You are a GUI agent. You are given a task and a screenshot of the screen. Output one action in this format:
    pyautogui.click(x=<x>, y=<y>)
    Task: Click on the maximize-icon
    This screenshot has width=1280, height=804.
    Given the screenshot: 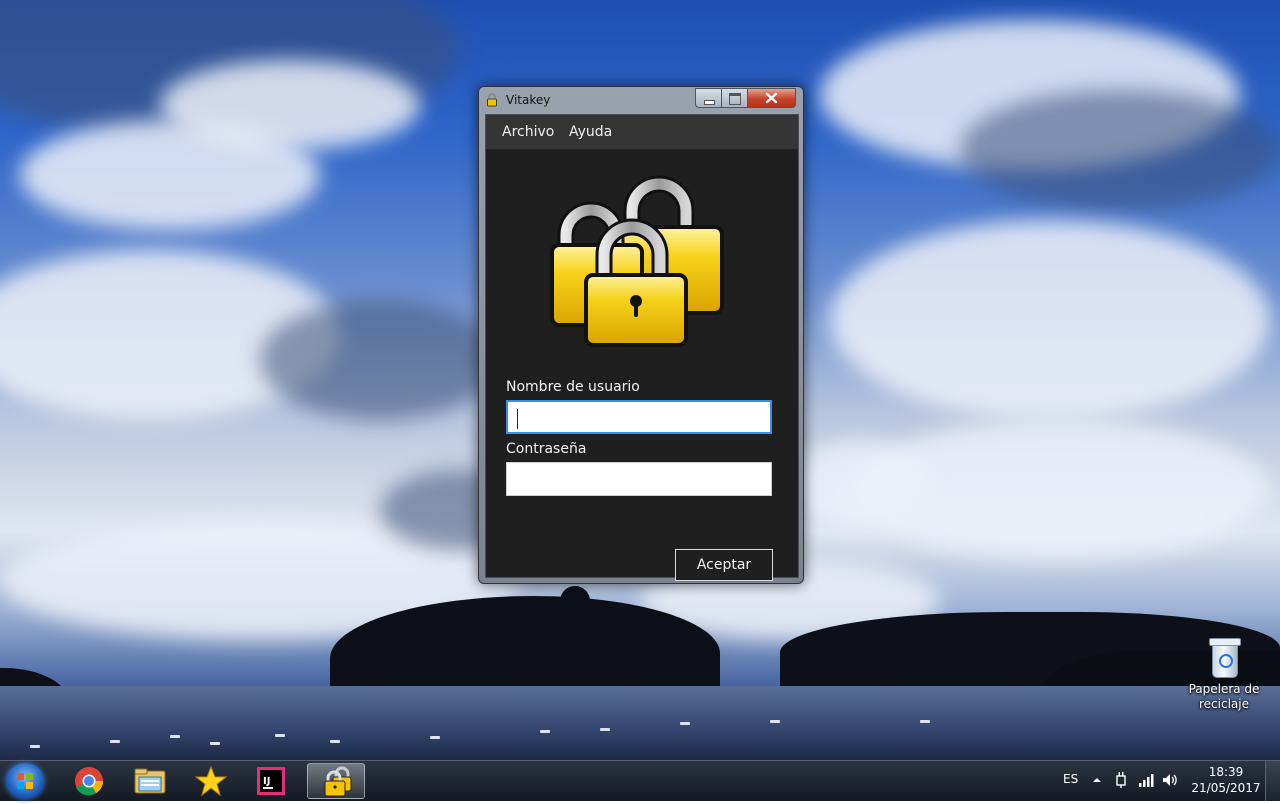 What is the action you would take?
    pyautogui.click(x=735, y=99)
    